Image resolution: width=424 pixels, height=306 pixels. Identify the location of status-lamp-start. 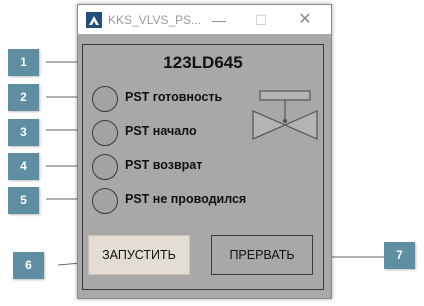
(105, 133).